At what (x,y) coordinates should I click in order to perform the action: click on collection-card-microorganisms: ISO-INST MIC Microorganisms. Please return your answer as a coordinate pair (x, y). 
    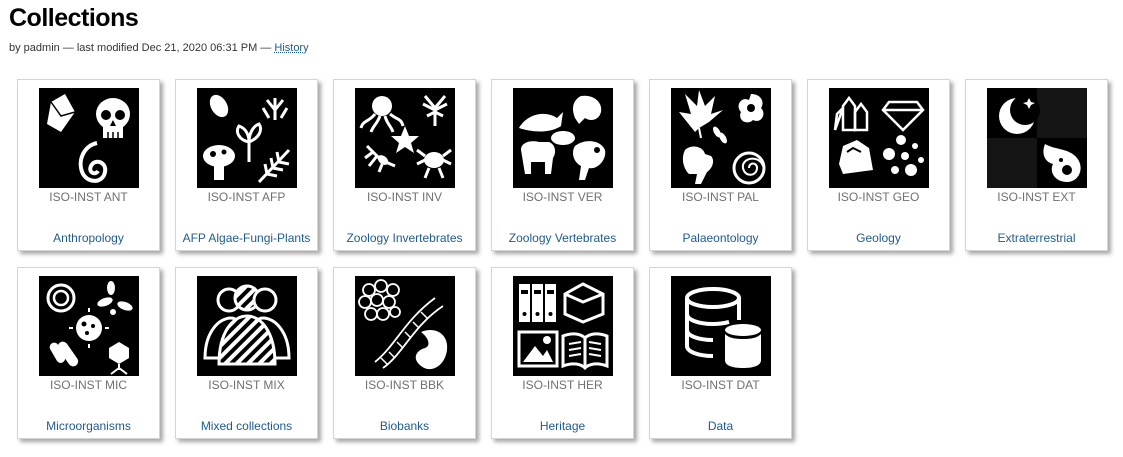
    Looking at the image, I should click on (88, 353).